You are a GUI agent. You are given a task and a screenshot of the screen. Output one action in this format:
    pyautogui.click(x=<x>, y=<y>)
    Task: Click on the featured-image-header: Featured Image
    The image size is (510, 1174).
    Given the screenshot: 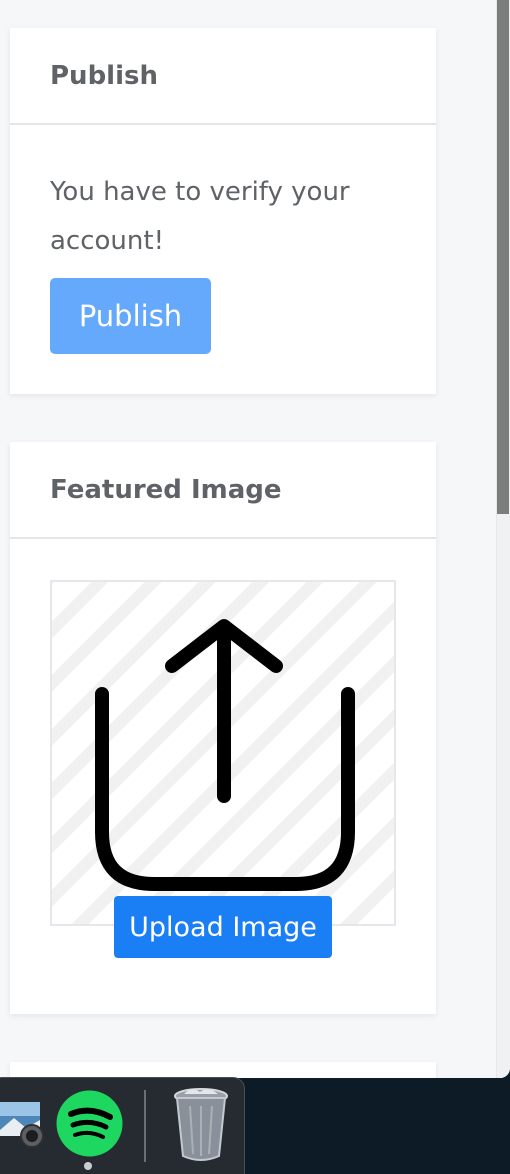 What is the action you would take?
    pyautogui.click(x=223, y=490)
    